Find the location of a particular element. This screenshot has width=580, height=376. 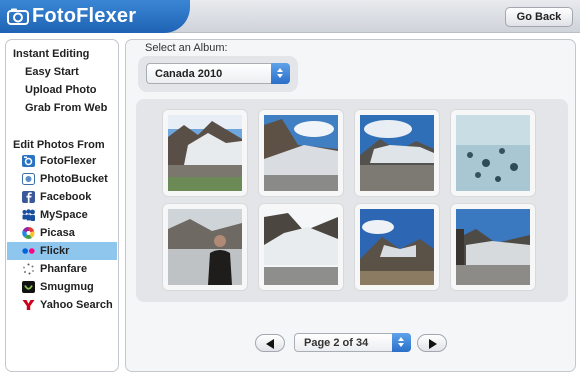

source-fotoflexer: FotoFlexer is located at coordinates (62, 161).